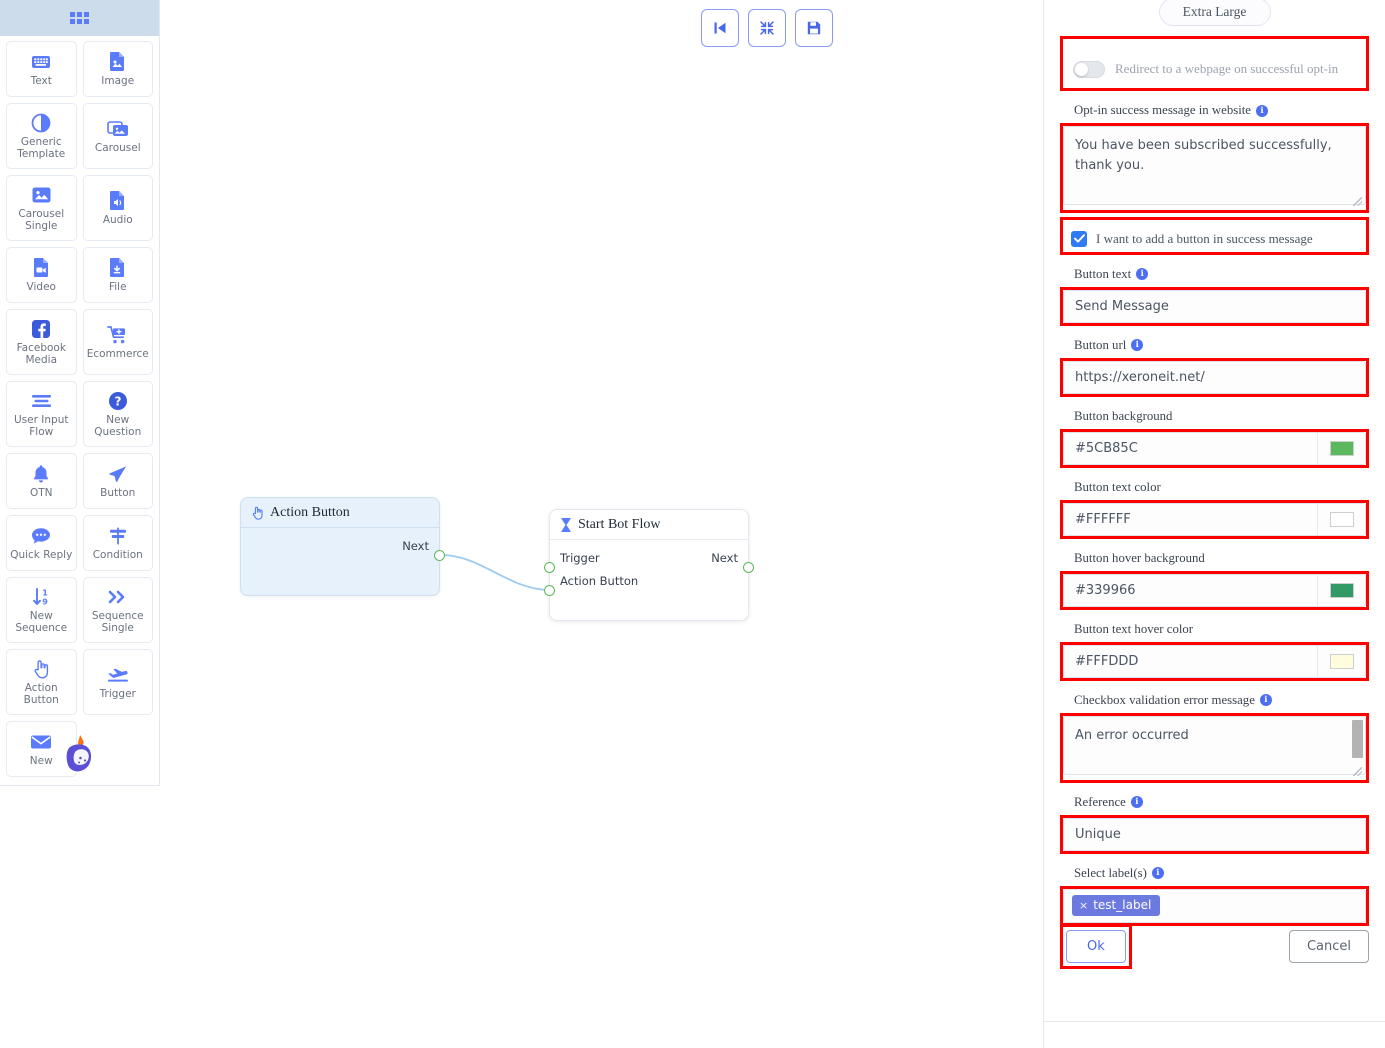 This screenshot has width=1385, height=1048. I want to click on sidebar-item-condition: Condition, so click(117, 543).